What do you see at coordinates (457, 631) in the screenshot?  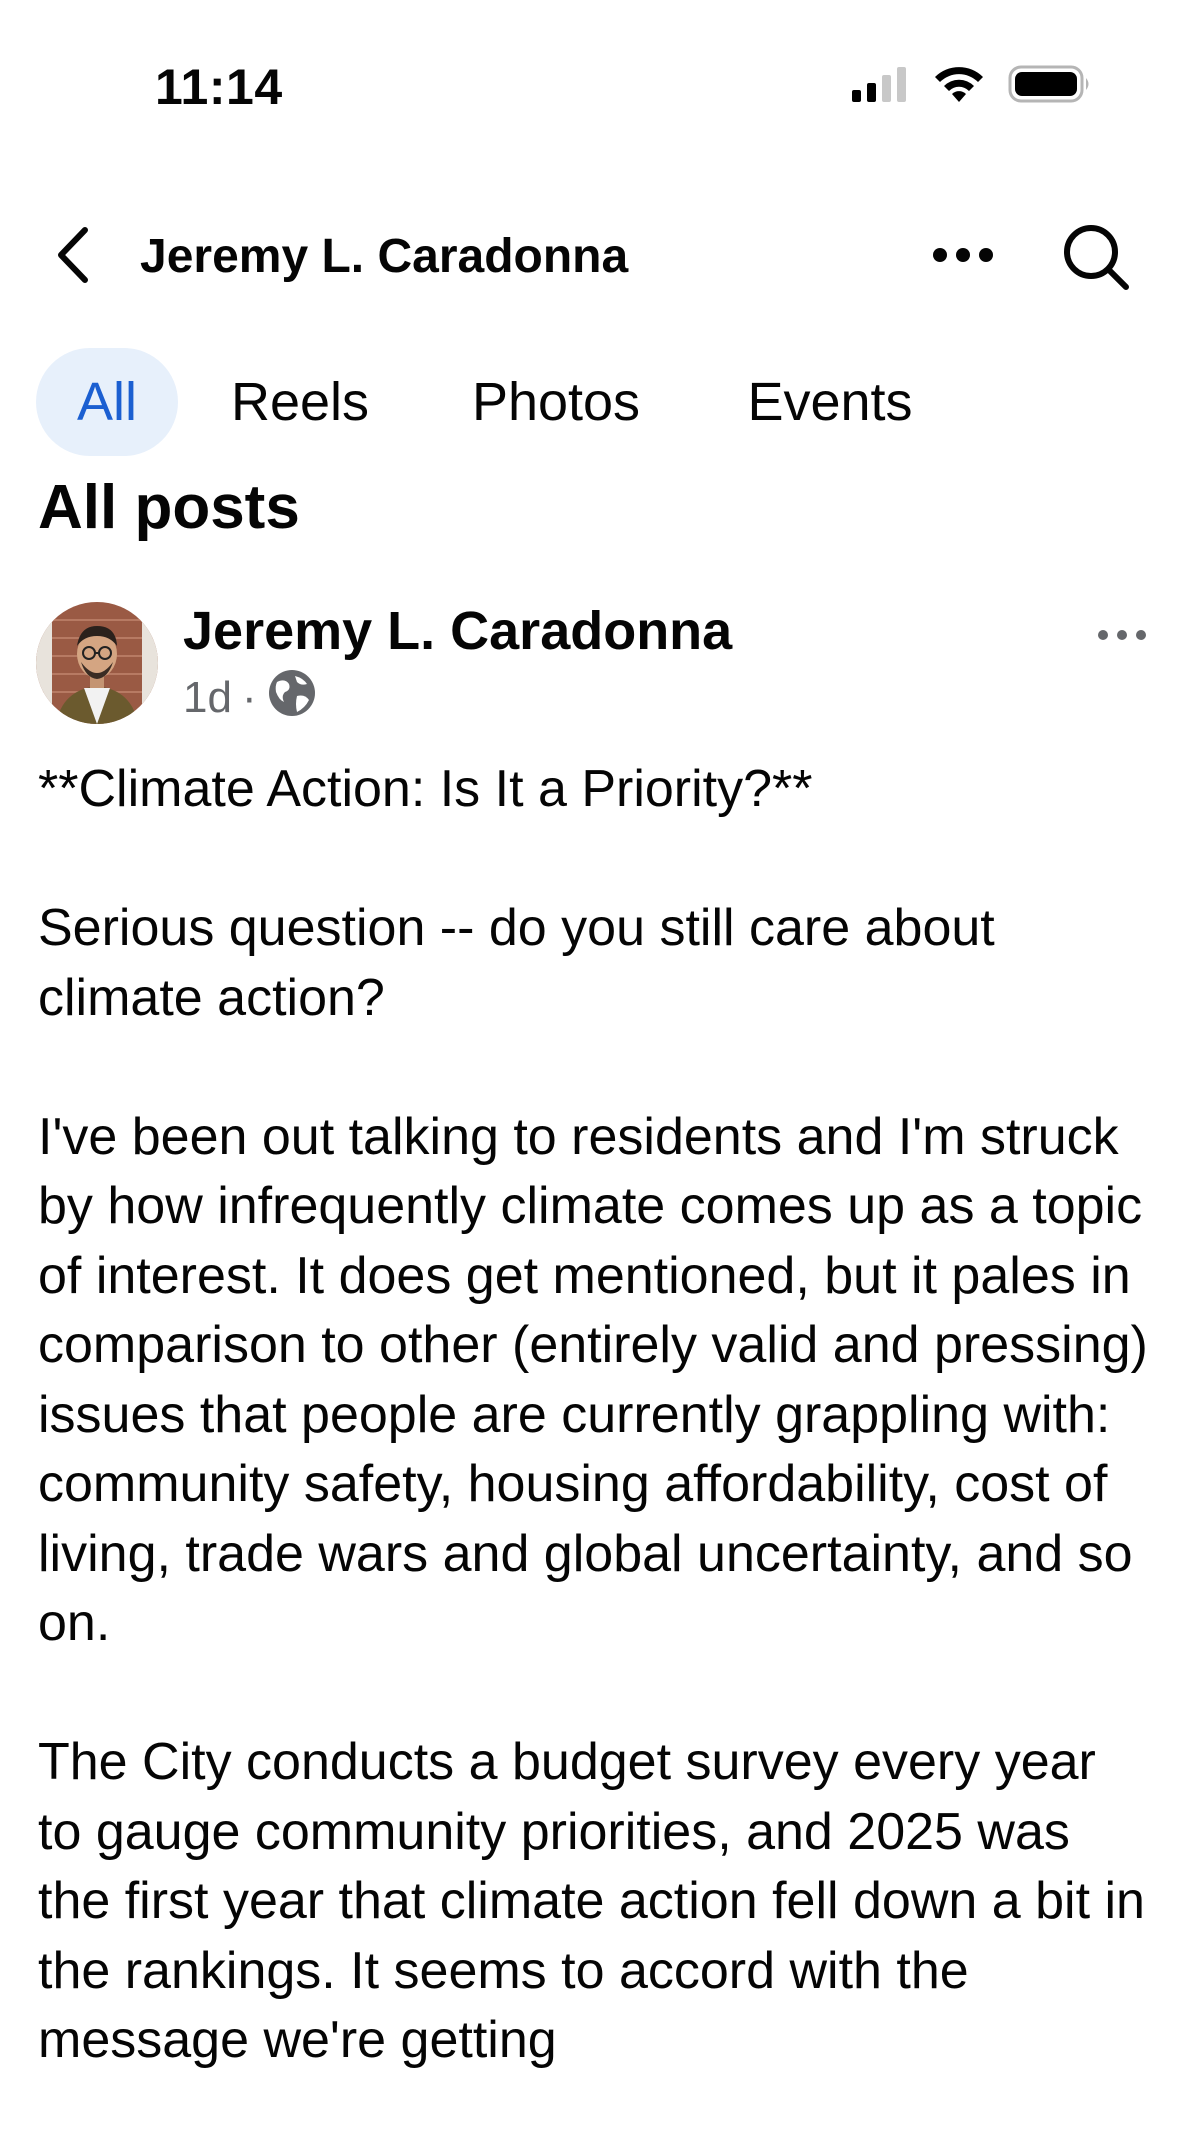 I see `post-author-name: Jeremy L. Caradonna` at bounding box center [457, 631].